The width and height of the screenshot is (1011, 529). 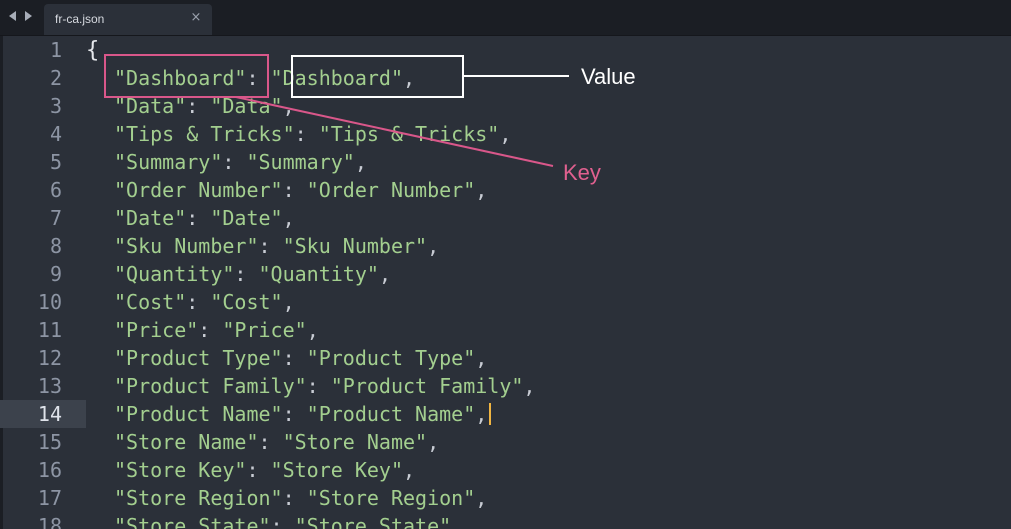 What do you see at coordinates (80, 19) in the screenshot?
I see `tab-title: fr-ca.json` at bounding box center [80, 19].